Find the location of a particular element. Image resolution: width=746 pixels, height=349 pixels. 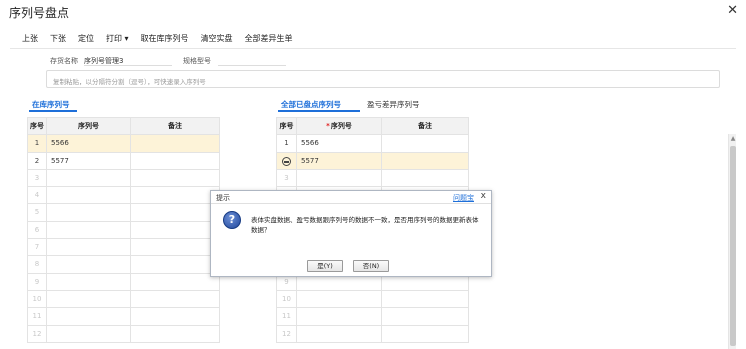

table-row: 4 is located at coordinates (124, 196).